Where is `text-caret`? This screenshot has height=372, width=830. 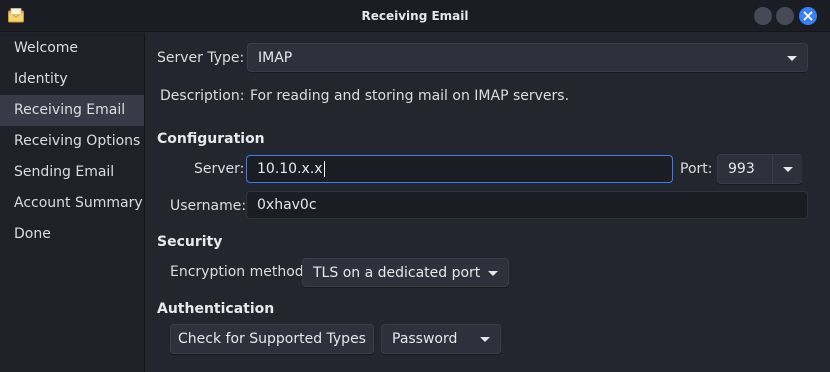
text-caret is located at coordinates (324, 169).